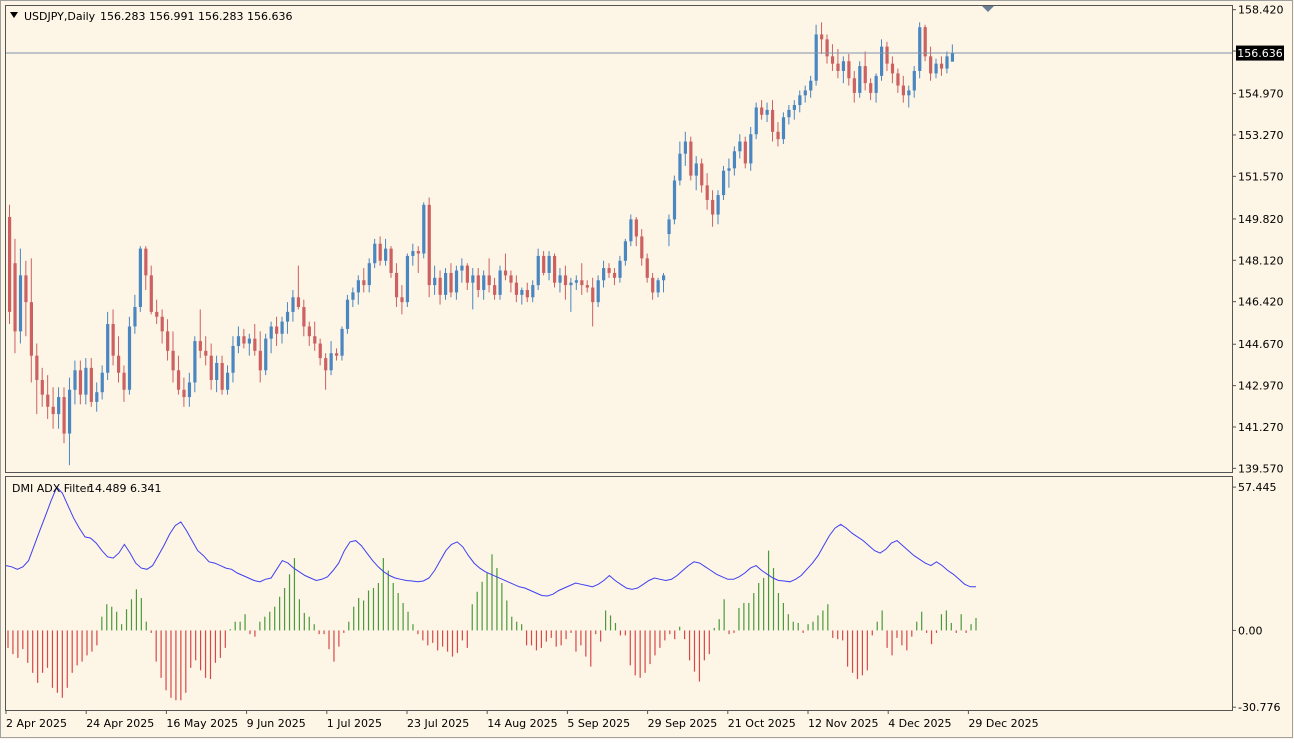 Image resolution: width=1294 pixels, height=743 pixels. What do you see at coordinates (60, 16) in the screenshot?
I see `symbol-header: USDJPY,Daily` at bounding box center [60, 16].